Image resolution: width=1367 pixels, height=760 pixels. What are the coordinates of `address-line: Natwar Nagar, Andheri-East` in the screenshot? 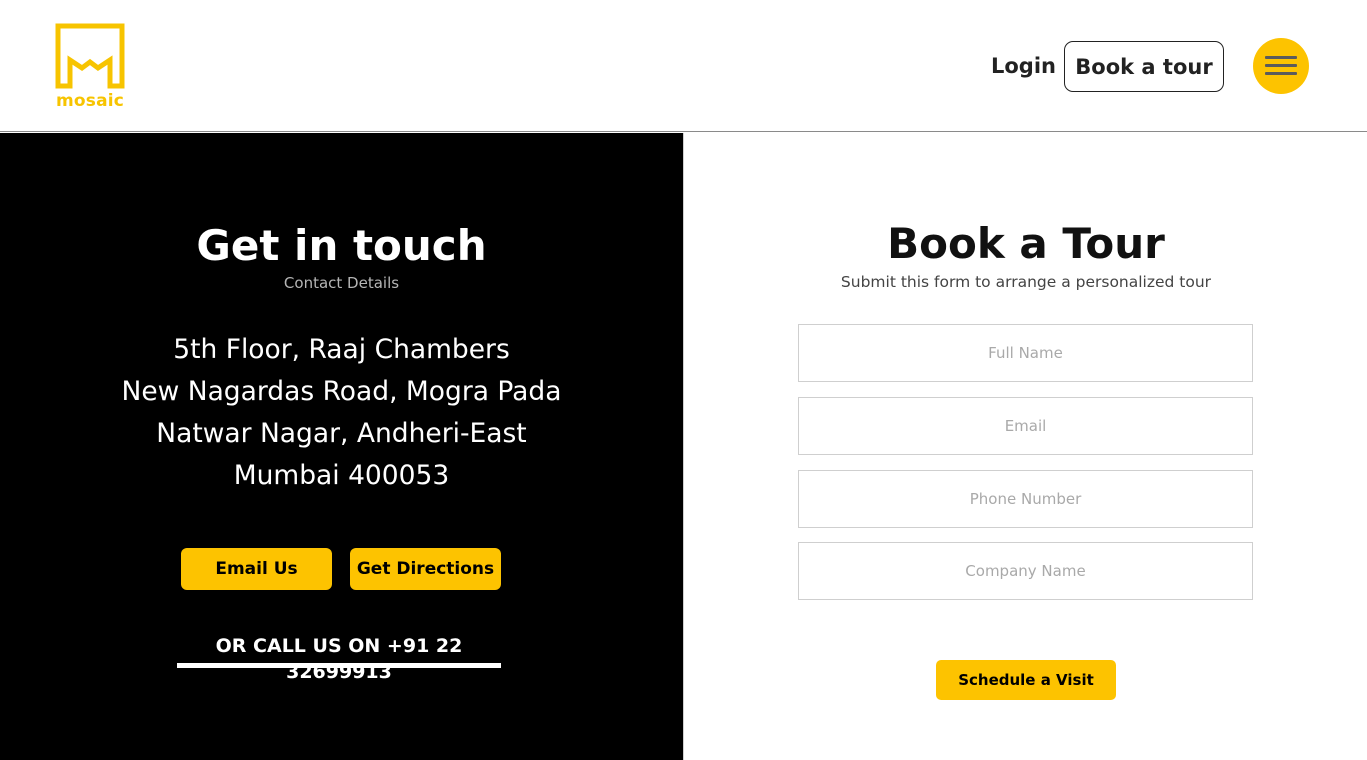 It's located at (341, 433).